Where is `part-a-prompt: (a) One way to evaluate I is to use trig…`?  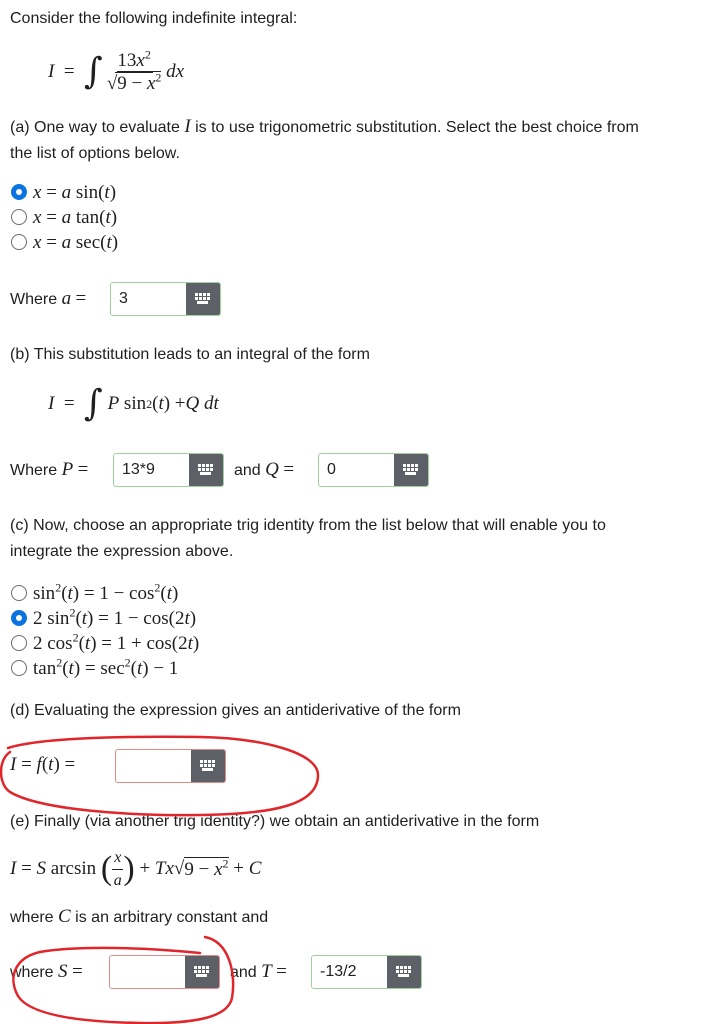
part-a-prompt: (a) One way to evaluate I is to use trig… is located at coordinates (324, 139).